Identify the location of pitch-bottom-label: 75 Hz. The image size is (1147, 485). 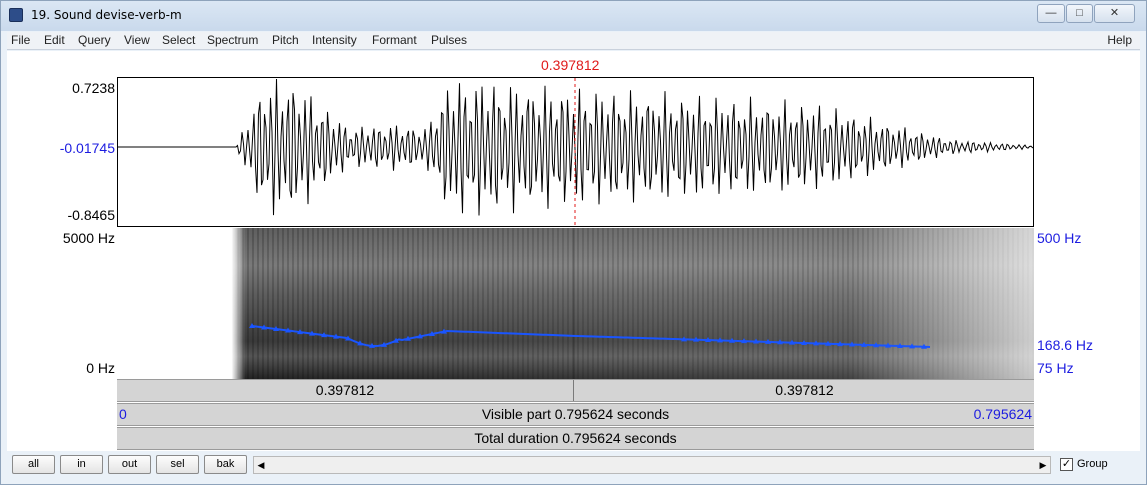
(1055, 368).